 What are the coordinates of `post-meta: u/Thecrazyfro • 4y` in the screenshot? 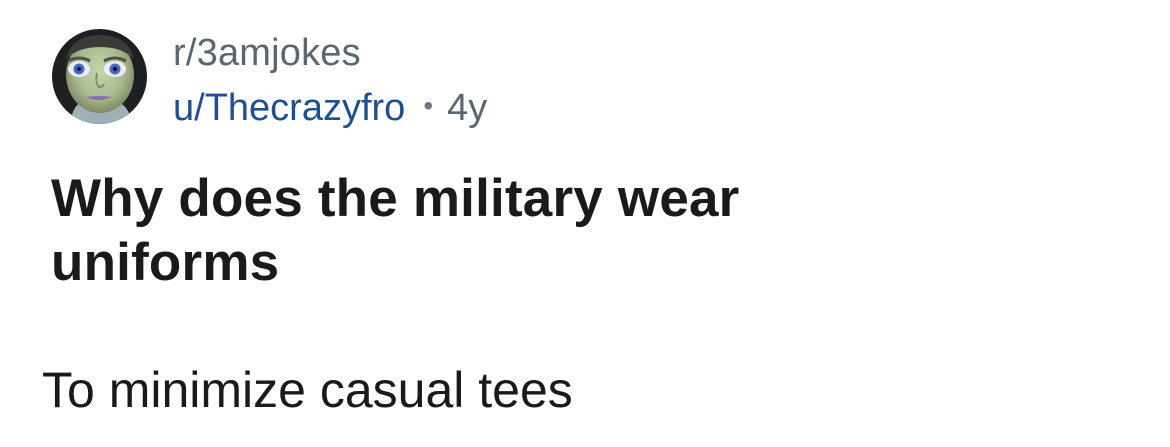 It's located at (330, 109).